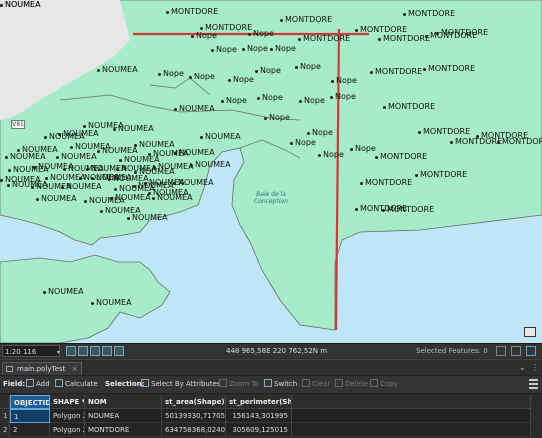 The height and width of the screenshot is (438, 542). I want to click on column-header-shape: SHAPE *, so click(67, 402).